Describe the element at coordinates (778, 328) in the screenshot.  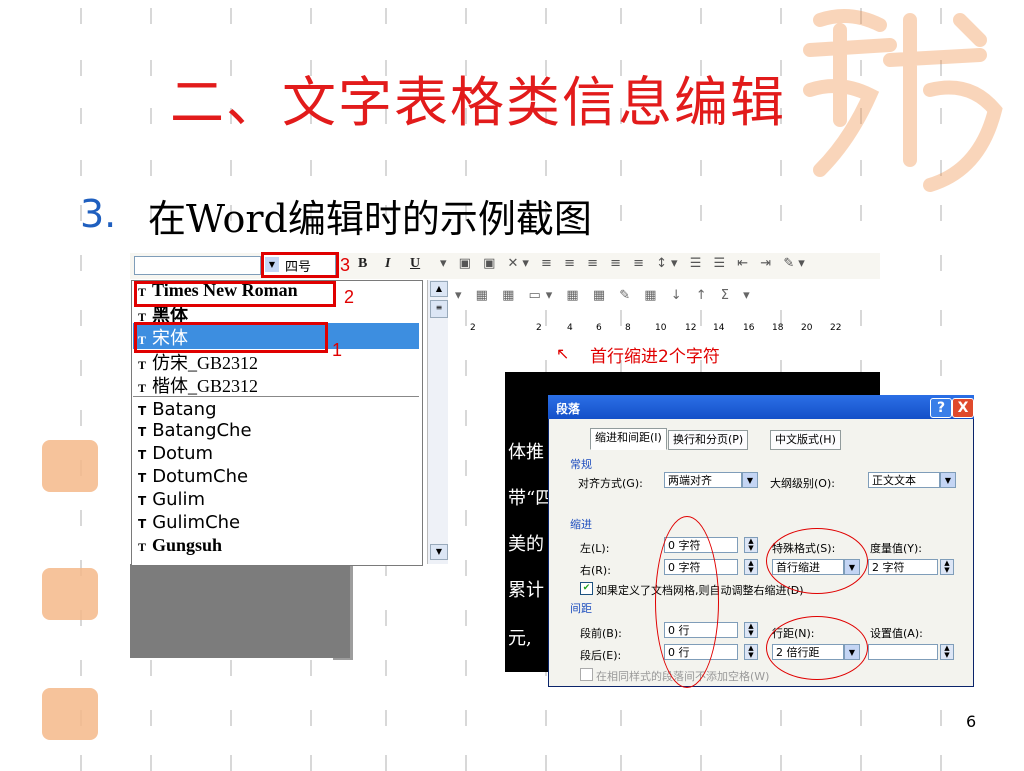
I see `ruler-tick-label: 18` at that location.